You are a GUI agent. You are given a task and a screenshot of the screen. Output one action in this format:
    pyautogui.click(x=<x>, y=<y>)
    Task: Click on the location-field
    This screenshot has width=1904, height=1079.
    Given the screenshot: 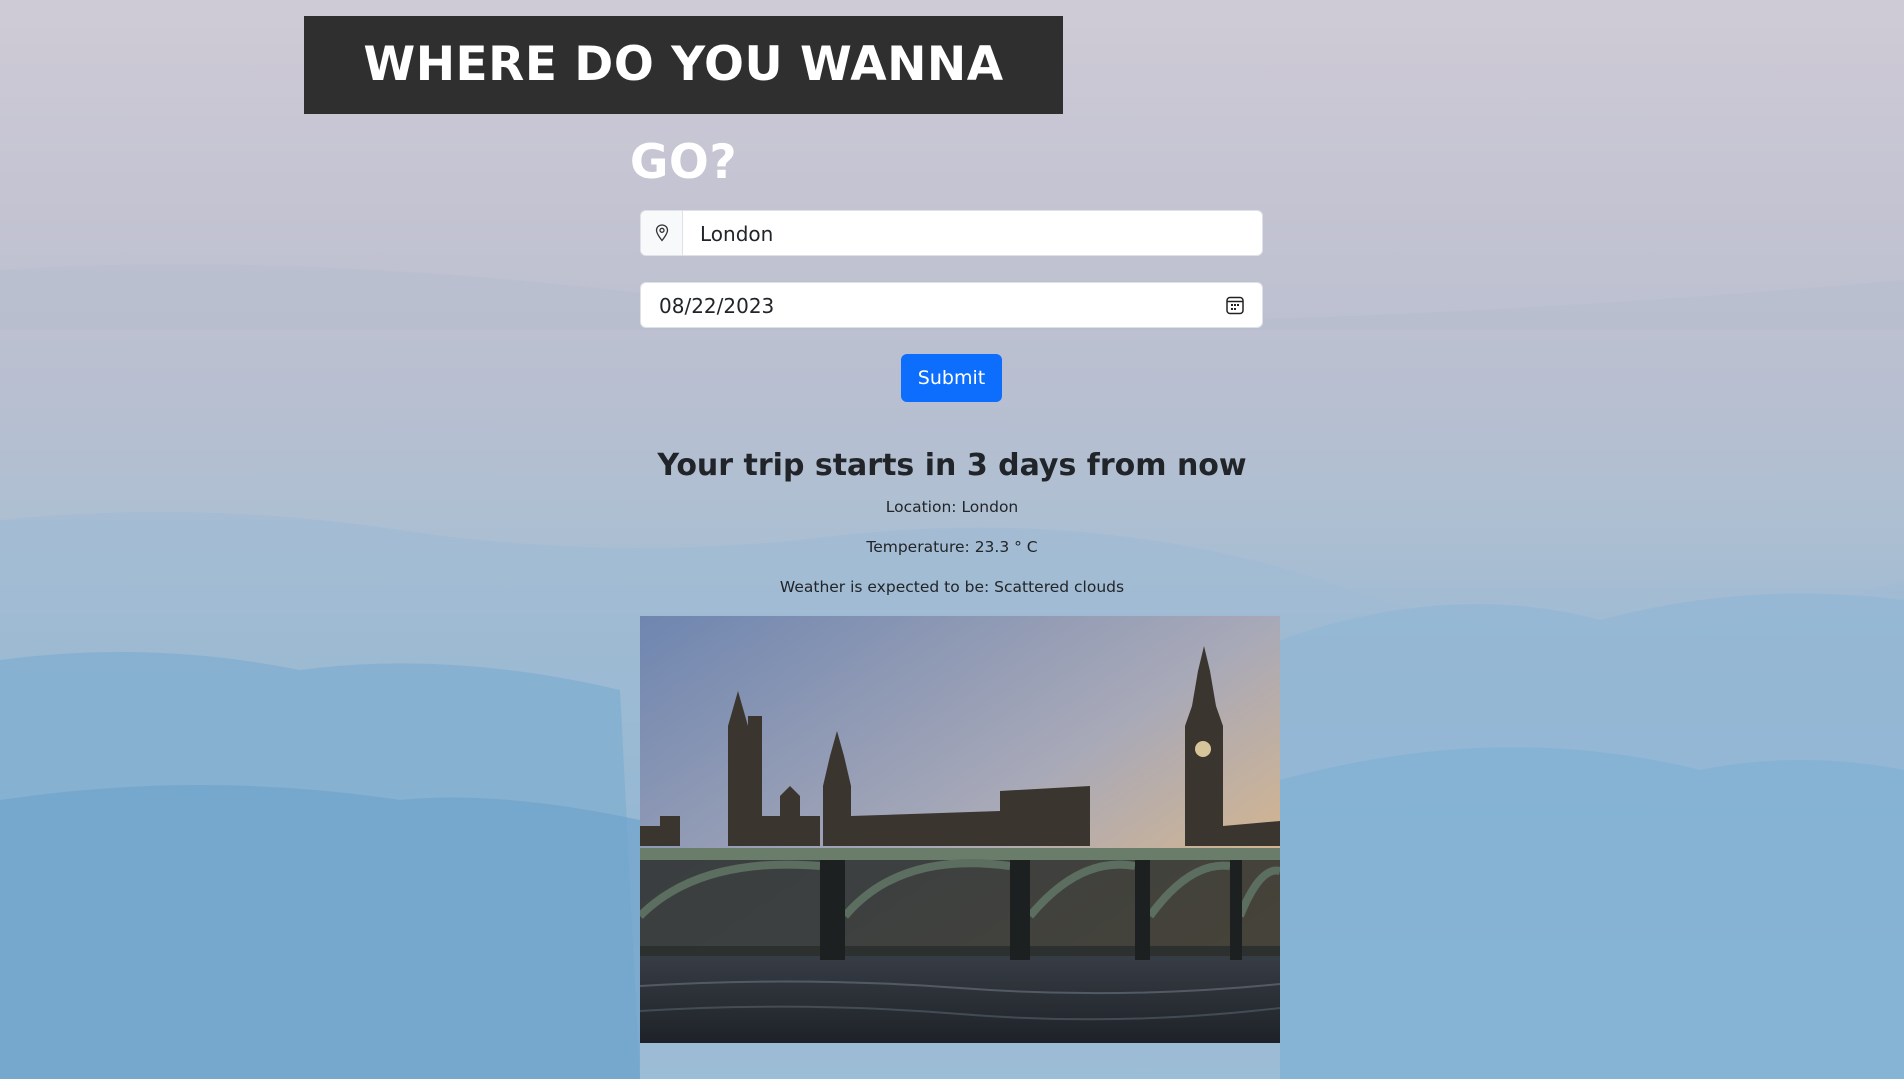 What is the action you would take?
    pyautogui.click(x=951, y=233)
    